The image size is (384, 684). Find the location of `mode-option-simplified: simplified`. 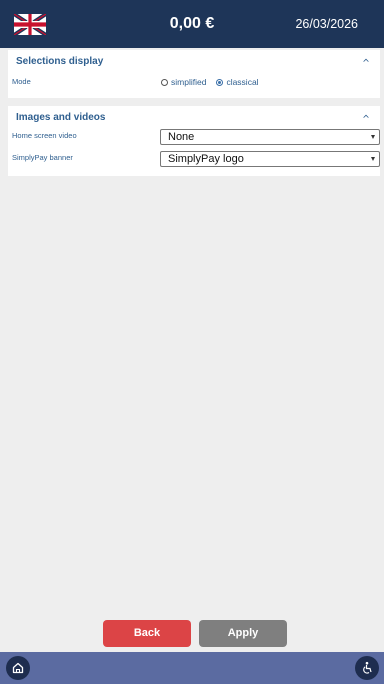

mode-option-simplified: simplified is located at coordinates (183, 82).